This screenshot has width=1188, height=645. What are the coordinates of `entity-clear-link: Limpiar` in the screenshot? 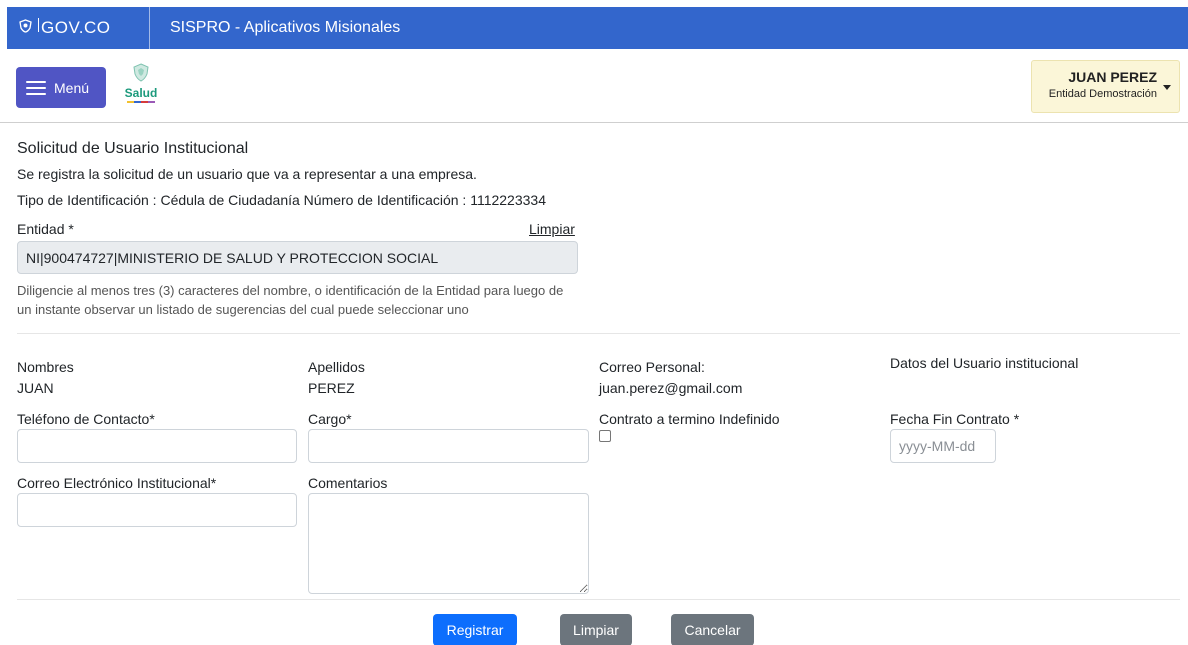 It's located at (552, 229).